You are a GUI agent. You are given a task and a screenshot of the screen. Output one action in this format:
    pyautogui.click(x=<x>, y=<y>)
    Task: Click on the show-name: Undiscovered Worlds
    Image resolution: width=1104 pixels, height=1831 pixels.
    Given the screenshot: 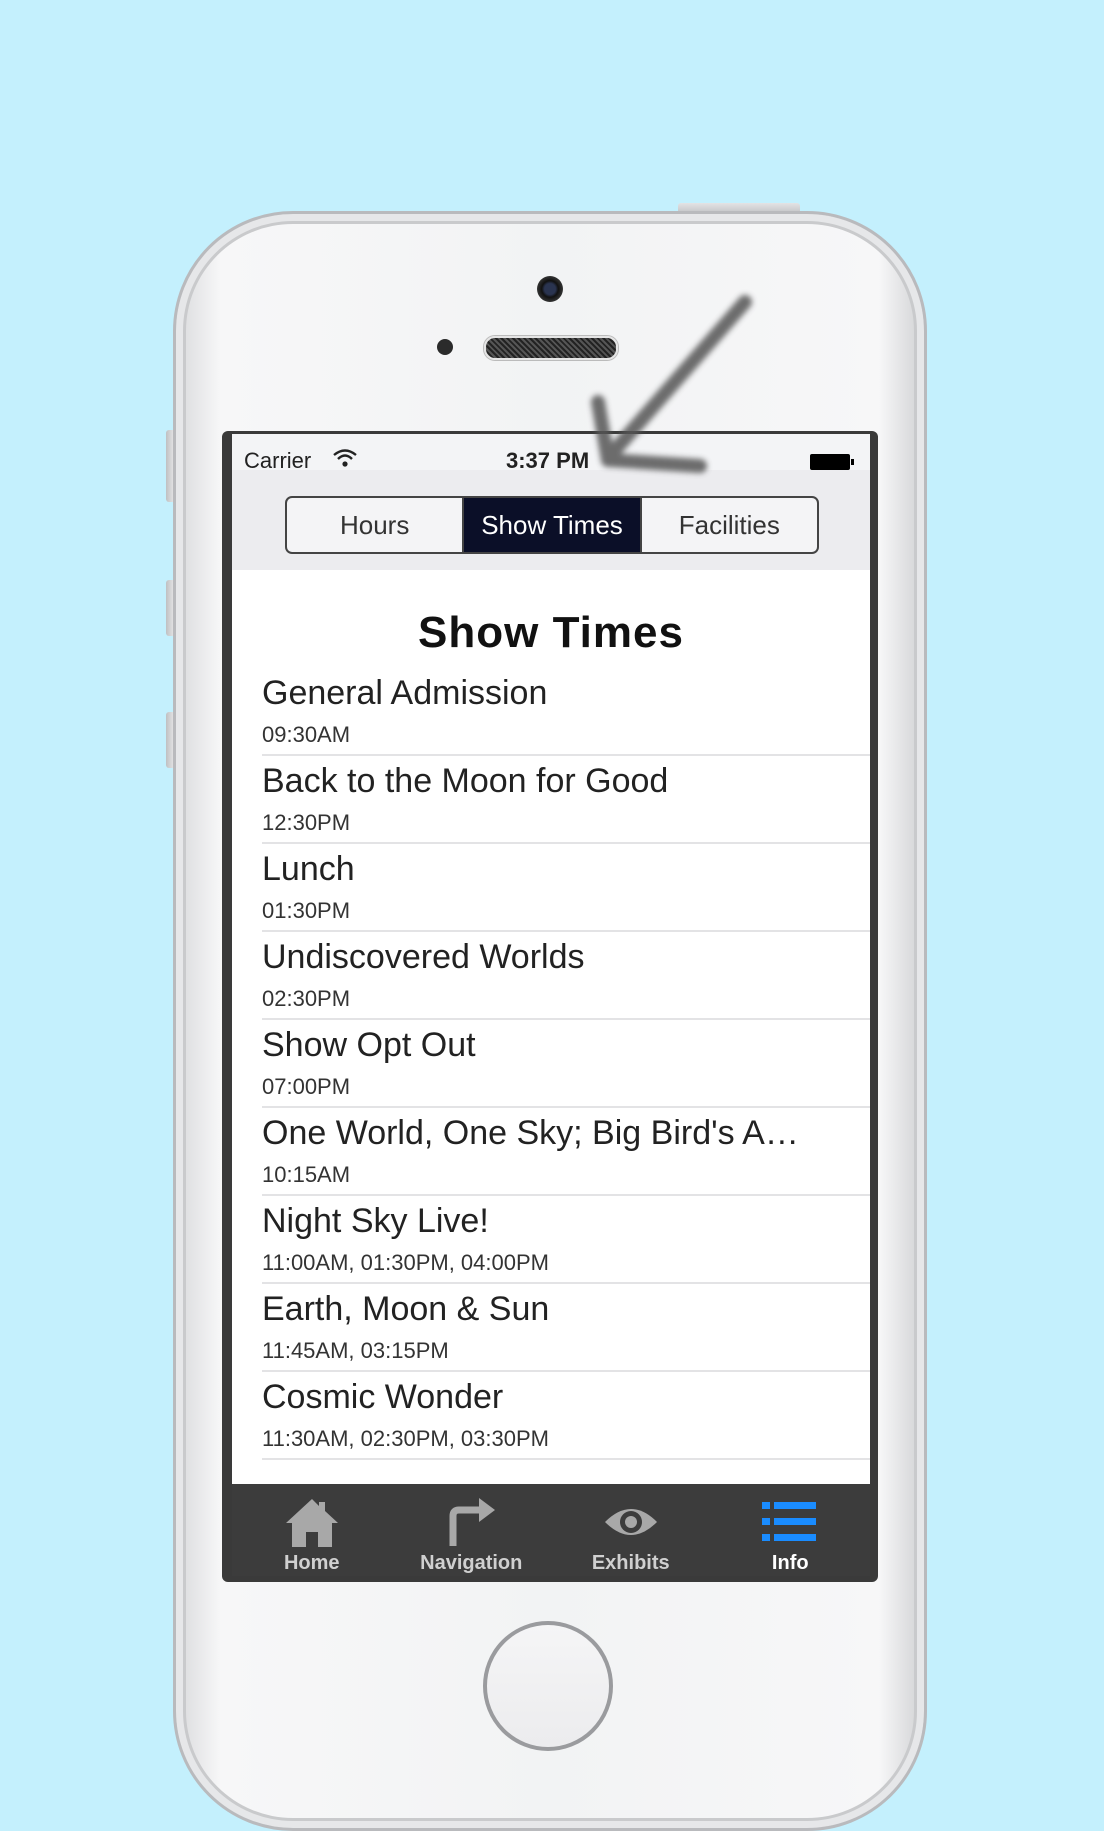 What is the action you would take?
    pyautogui.click(x=423, y=957)
    